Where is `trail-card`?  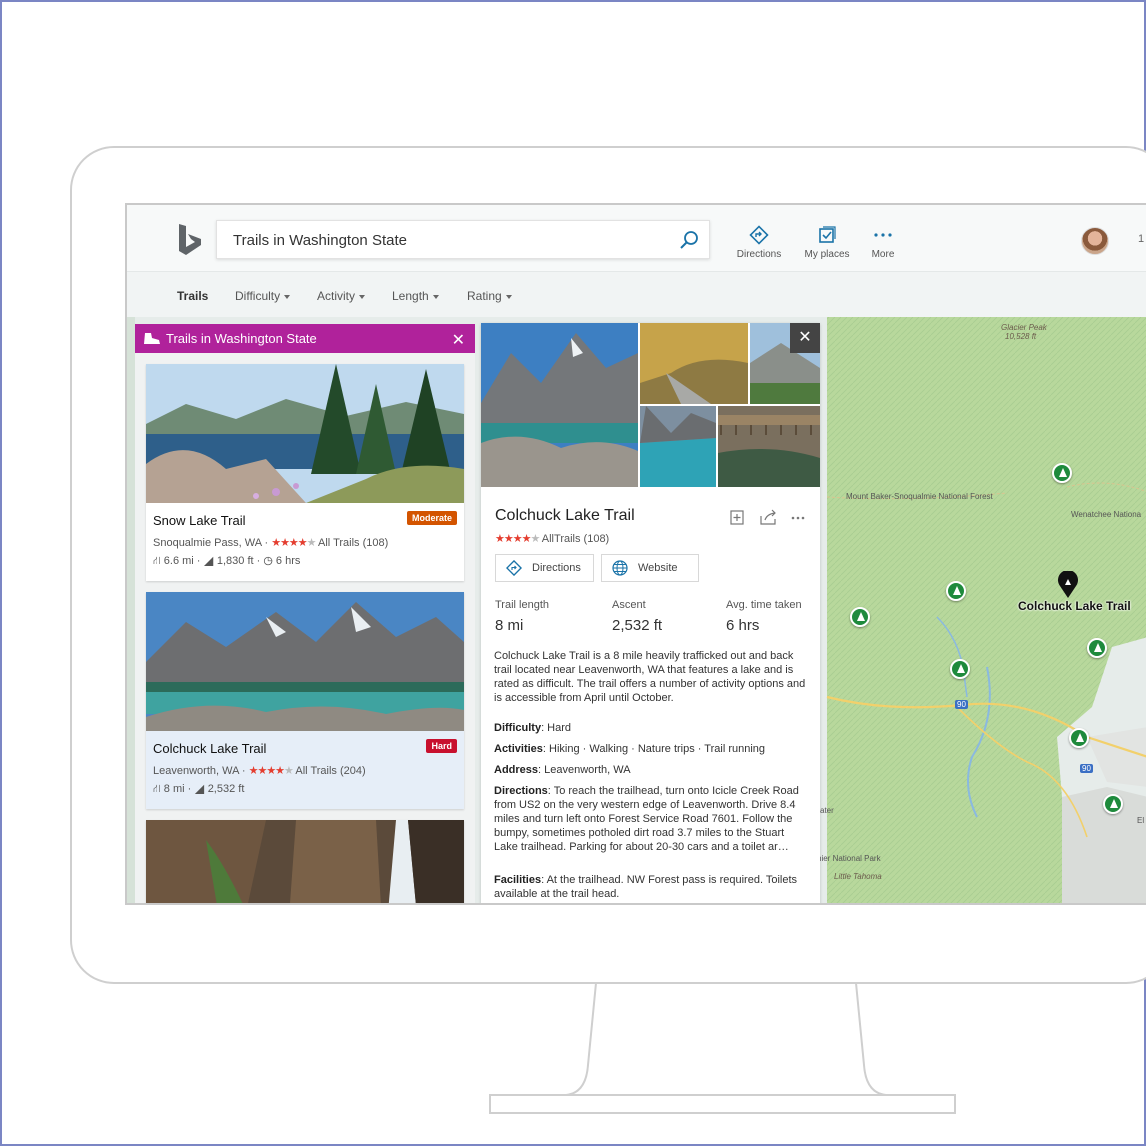 trail-card is located at coordinates (305, 861).